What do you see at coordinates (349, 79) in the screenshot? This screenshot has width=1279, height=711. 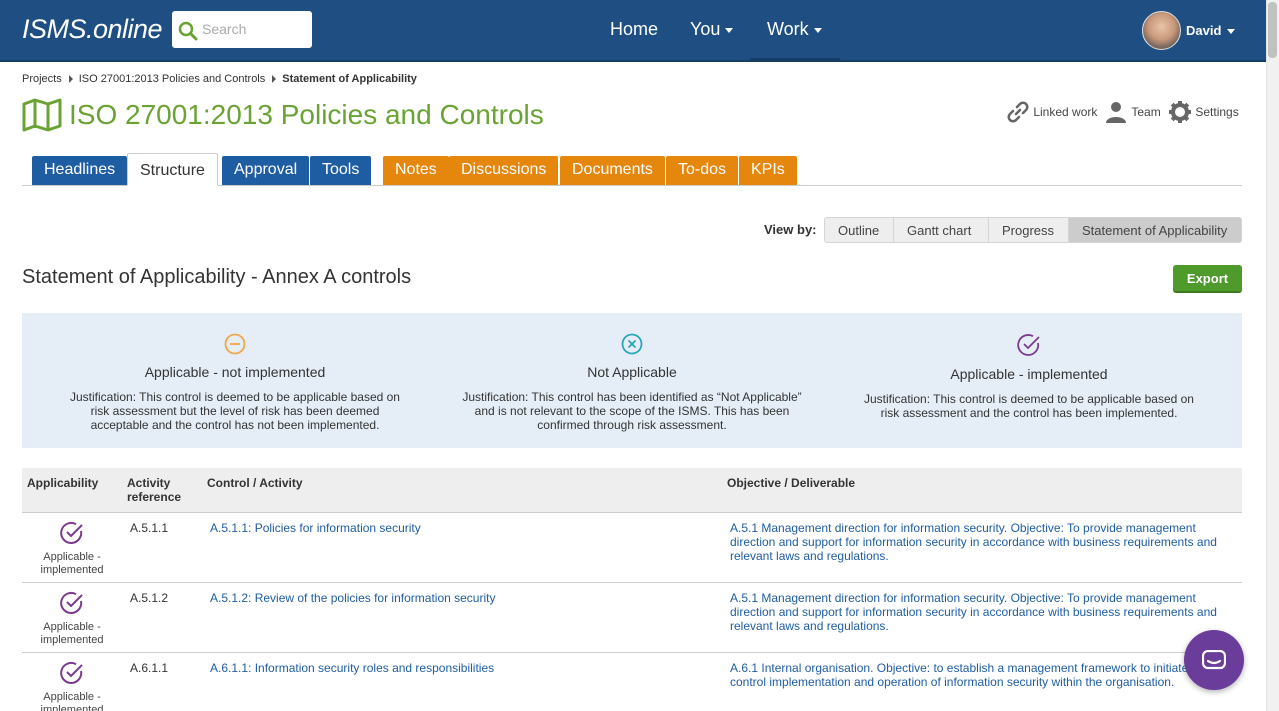 I see `breadcrumb-current: Statement of Applicability` at bounding box center [349, 79].